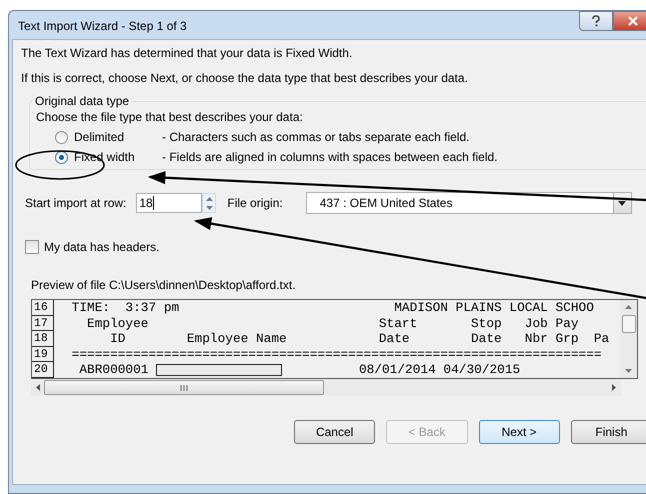 The image size is (646, 494). What do you see at coordinates (164, 286) in the screenshot?
I see `preview-label: Preview of file C:\Users\dinnen\Desktop\afford.txt.` at bounding box center [164, 286].